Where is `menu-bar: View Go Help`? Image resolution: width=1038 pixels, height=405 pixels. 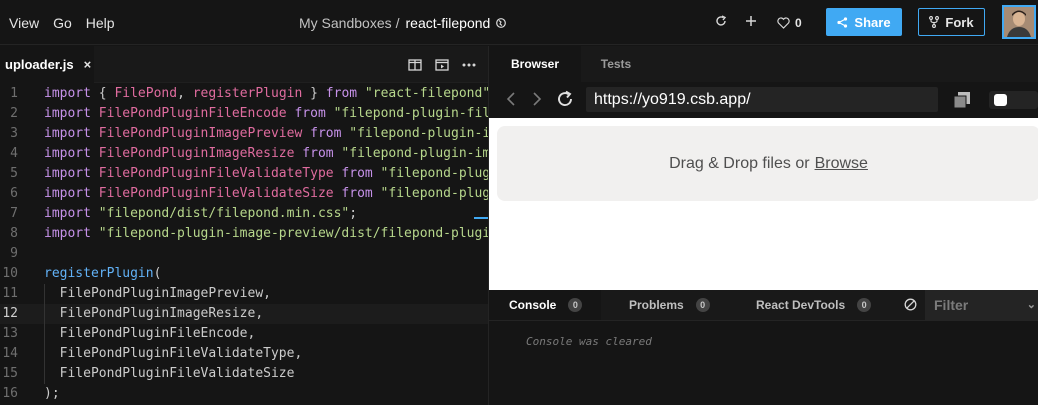 menu-bar: View Go Help is located at coordinates (64, 22).